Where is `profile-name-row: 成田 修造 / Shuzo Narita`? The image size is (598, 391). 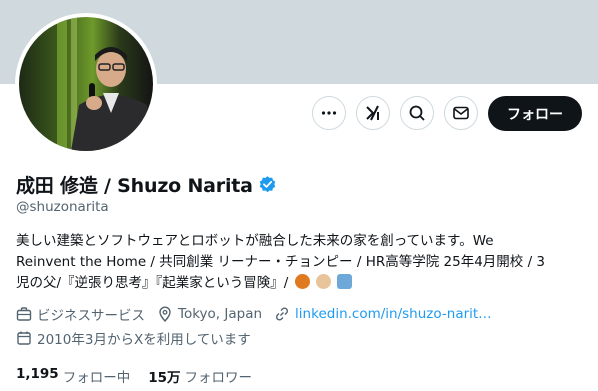
profile-name-row: 成田 修造 / Shuzo Narita is located at coordinates (146, 184).